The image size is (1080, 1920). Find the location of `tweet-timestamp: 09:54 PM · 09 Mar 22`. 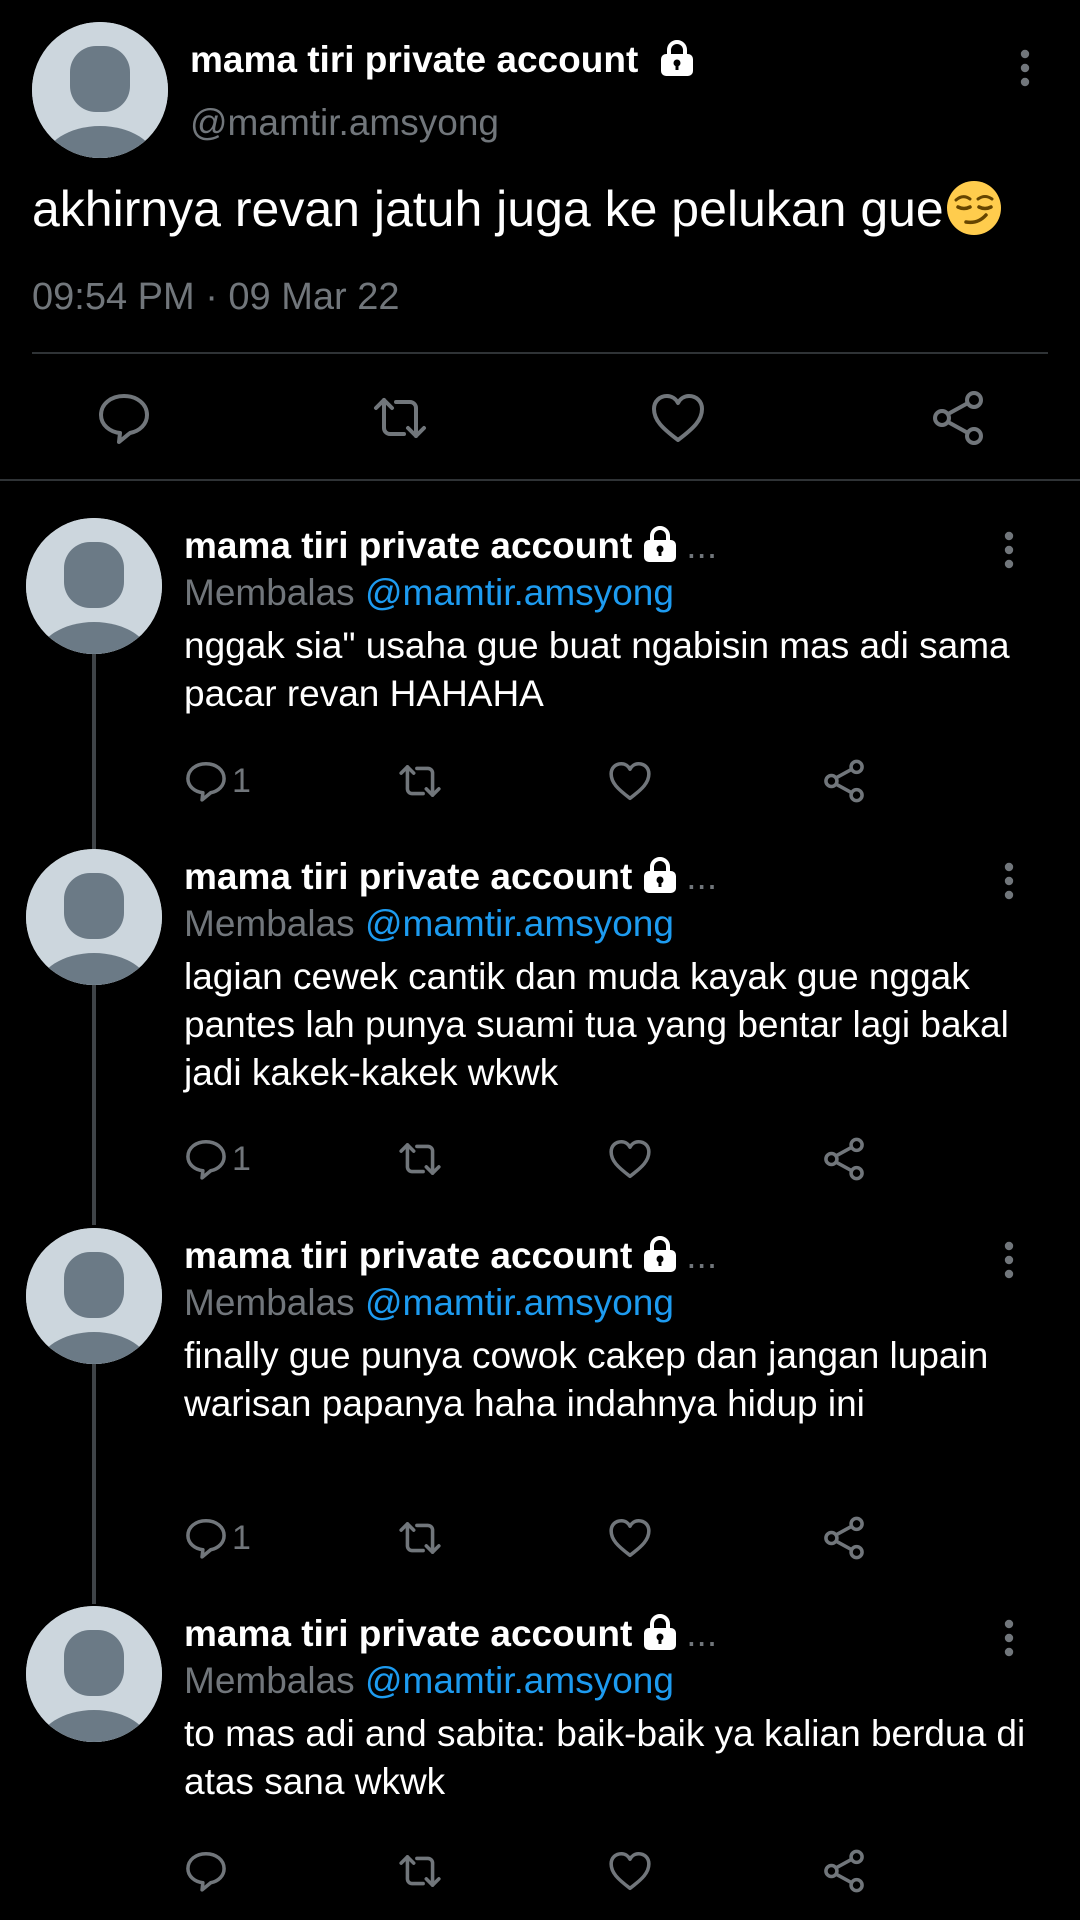

tweet-timestamp: 09:54 PM · 09 Mar 22 is located at coordinates (216, 297).